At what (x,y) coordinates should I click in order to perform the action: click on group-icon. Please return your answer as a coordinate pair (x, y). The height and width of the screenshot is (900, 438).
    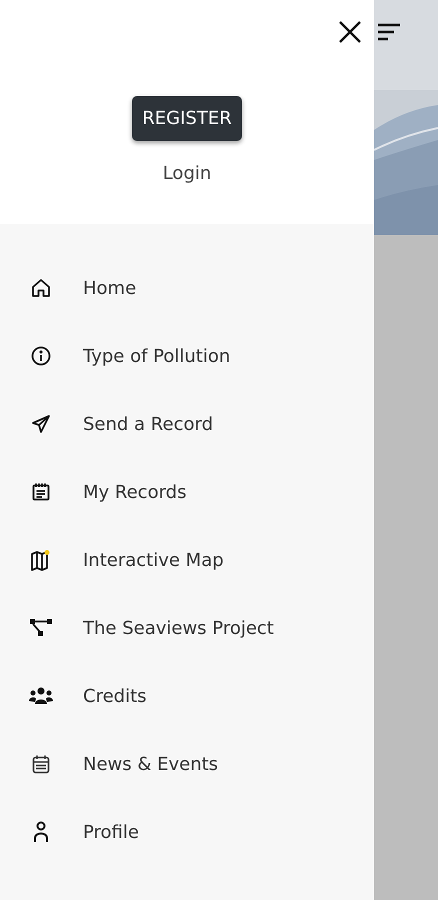
    Looking at the image, I should click on (41, 696).